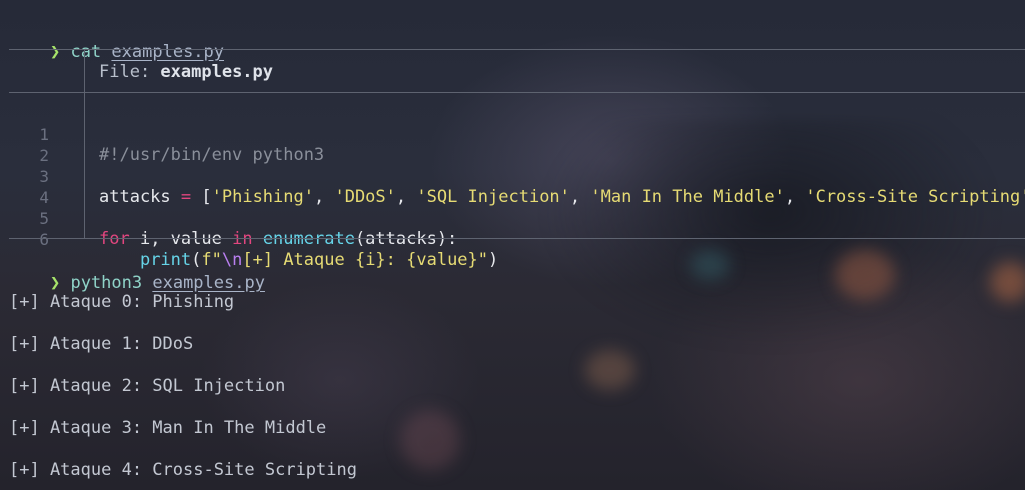 This screenshot has height=490, width=1025. What do you see at coordinates (24, 186) in the screenshot?
I see `code-line-4: 4` at bounding box center [24, 186].